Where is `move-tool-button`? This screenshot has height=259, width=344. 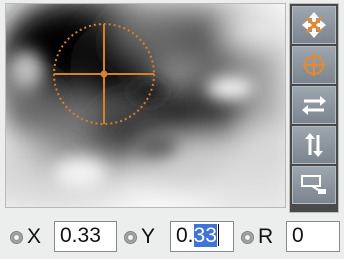
move-tool-button is located at coordinates (314, 25).